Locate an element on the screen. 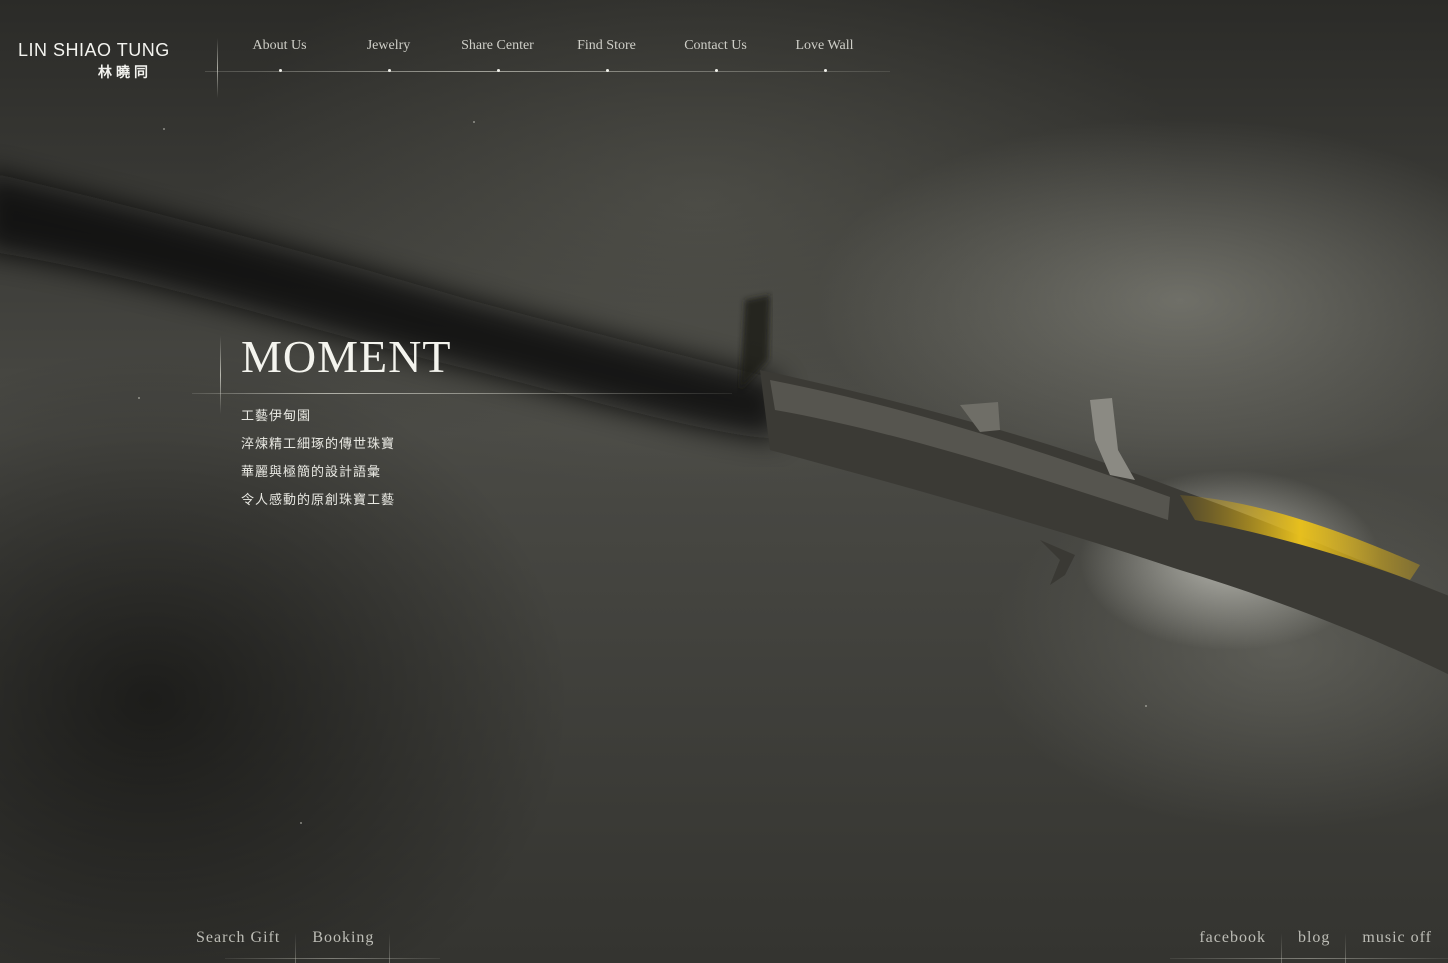 The image size is (1448, 963). brand-name-en: LIN SHIAO TUNG is located at coordinates (94, 50).